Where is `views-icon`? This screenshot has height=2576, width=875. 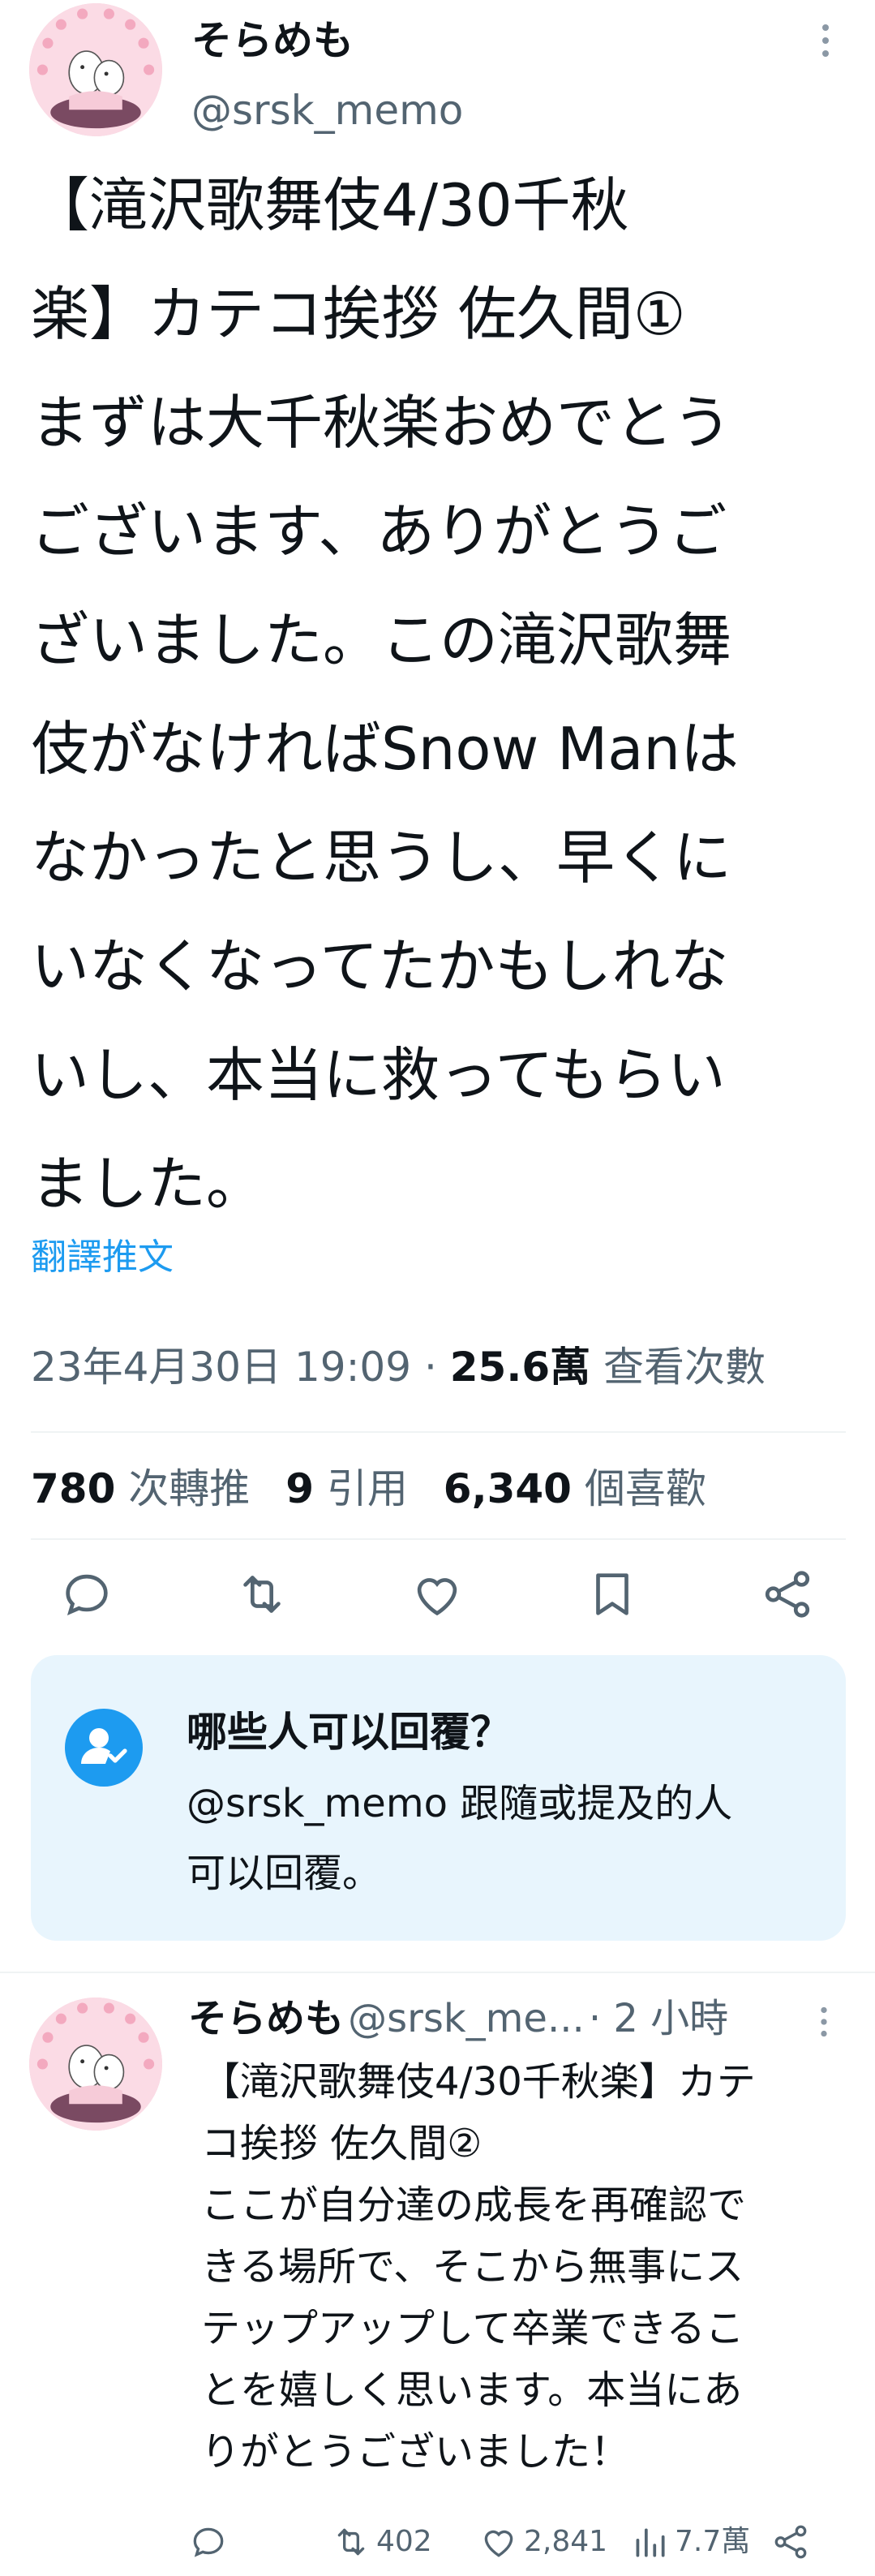 views-icon is located at coordinates (650, 2543).